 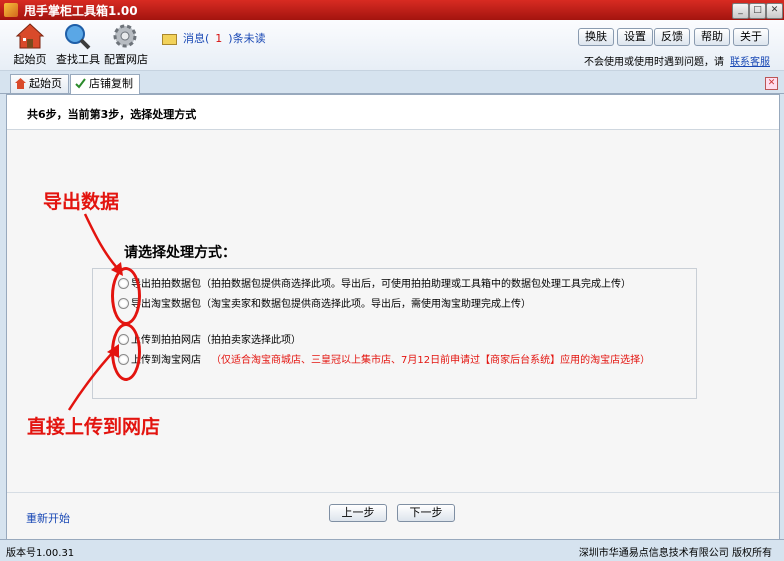 What do you see at coordinates (654, 62) in the screenshot?
I see `help-hint-text: 不会使用或使用时遇到问题，请` at bounding box center [654, 62].